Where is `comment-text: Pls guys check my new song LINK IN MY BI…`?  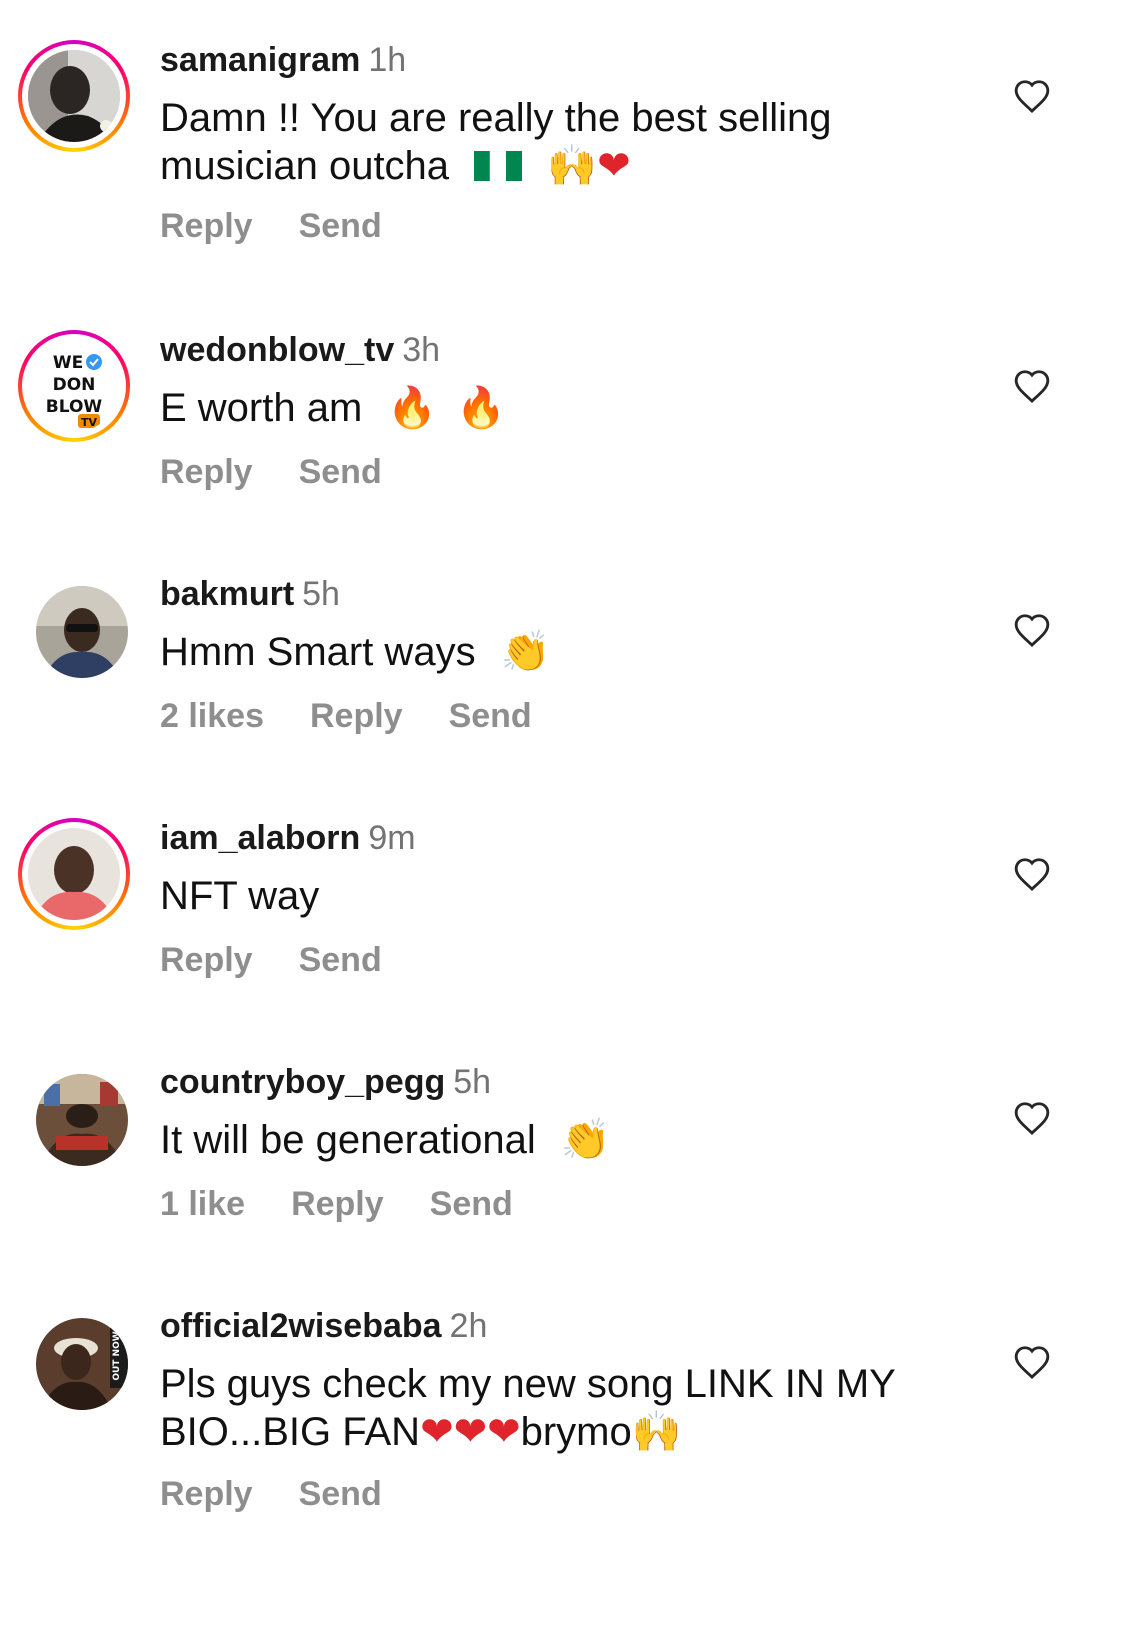 comment-text: Pls guys check my new song LINK IN MY BI… is located at coordinates (570, 1408).